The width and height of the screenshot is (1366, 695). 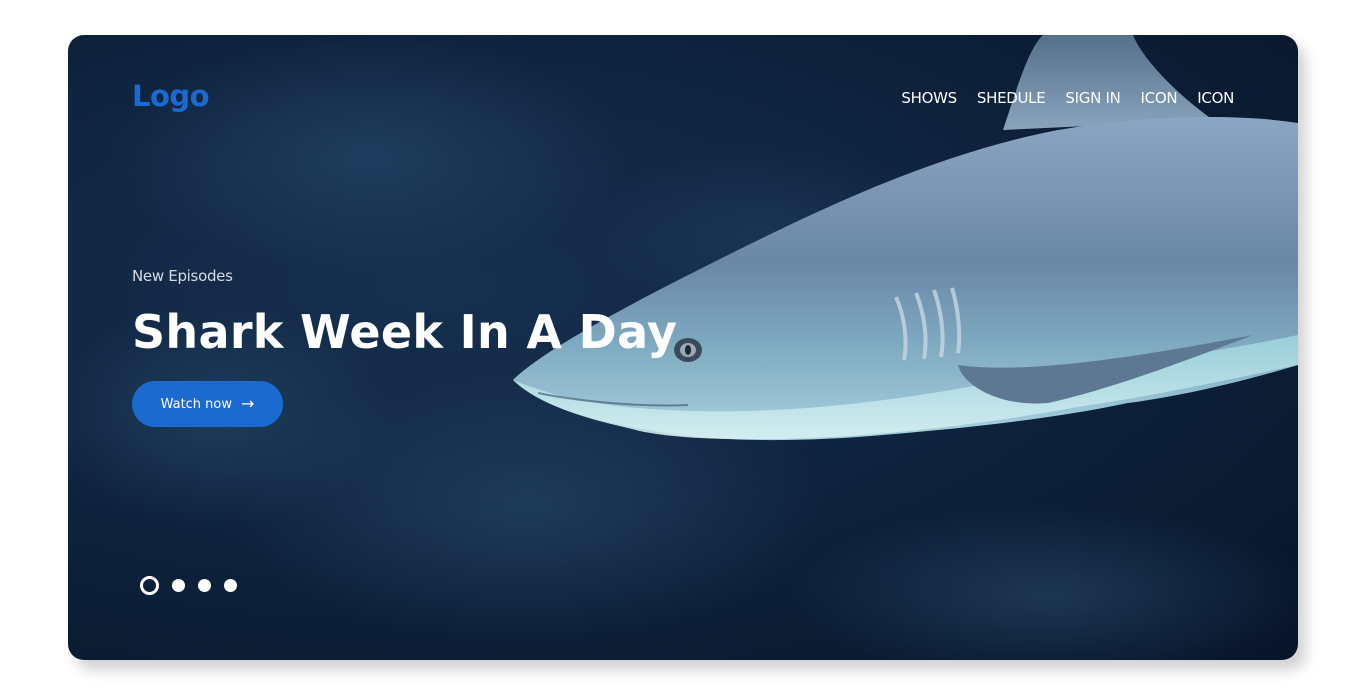 What do you see at coordinates (1011, 98) in the screenshot?
I see `nav-item-schedule: SHEDULE` at bounding box center [1011, 98].